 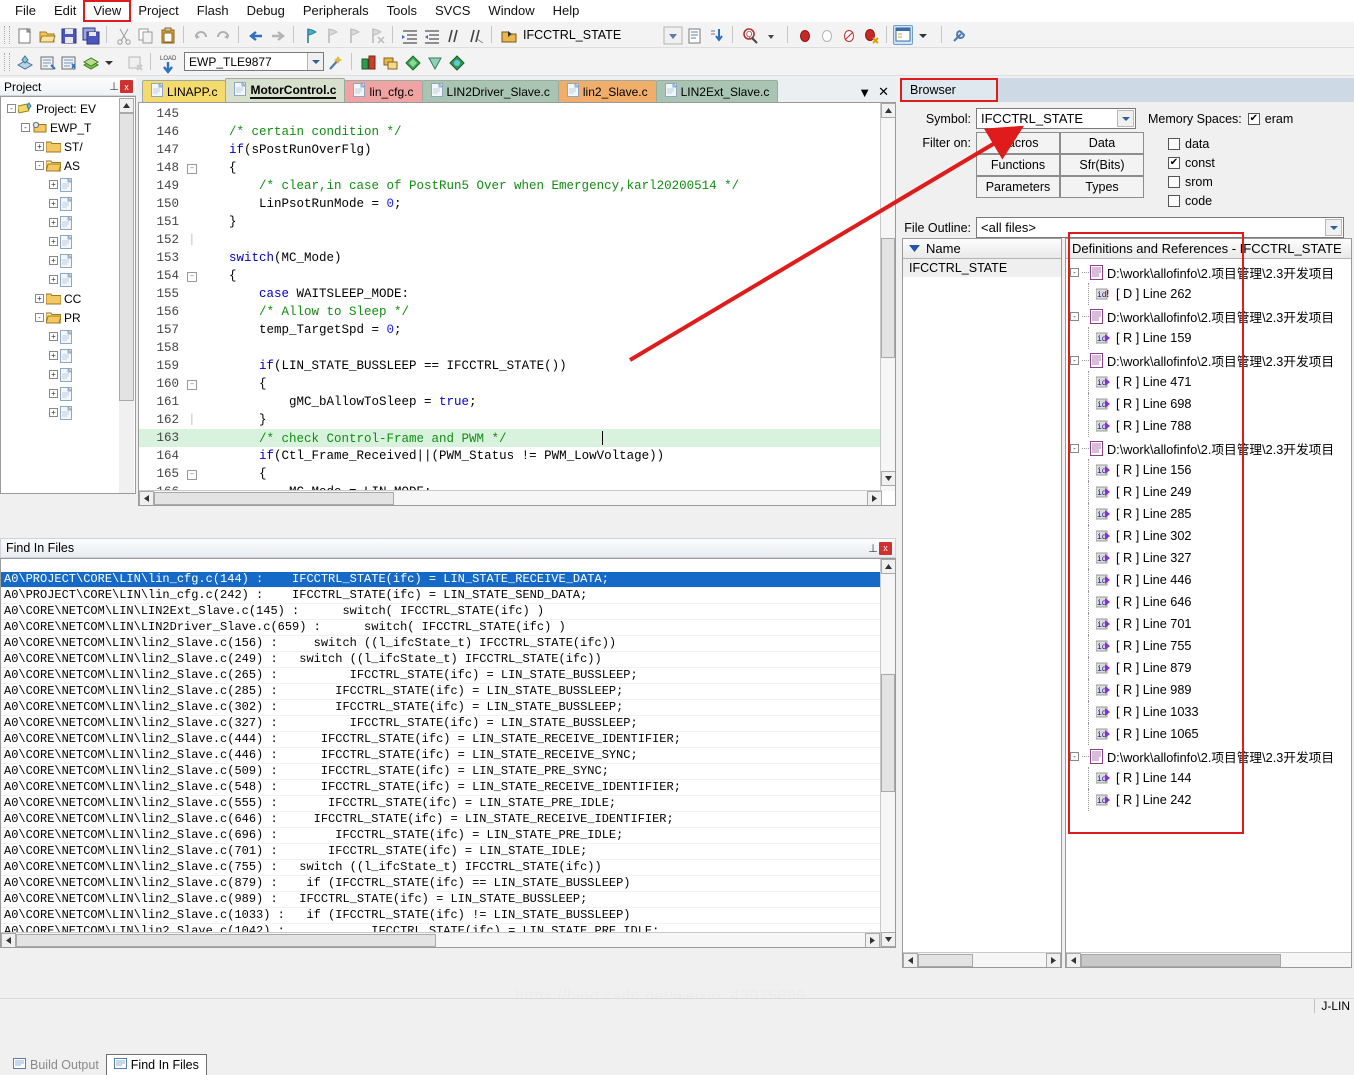 What do you see at coordinates (440, 939) in the screenshot?
I see `find-results-horizontal-scrollbar` at bounding box center [440, 939].